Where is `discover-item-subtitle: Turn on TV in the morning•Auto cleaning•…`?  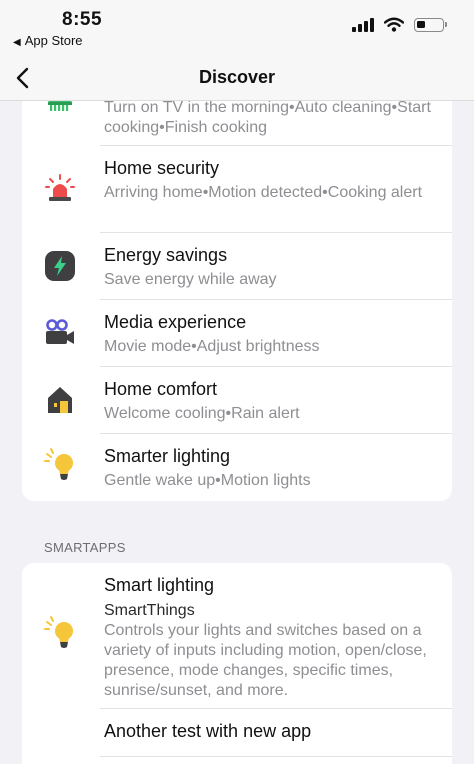 discover-item-subtitle: Turn on TV in the morning•Auto cleaning•… is located at coordinates (267, 118).